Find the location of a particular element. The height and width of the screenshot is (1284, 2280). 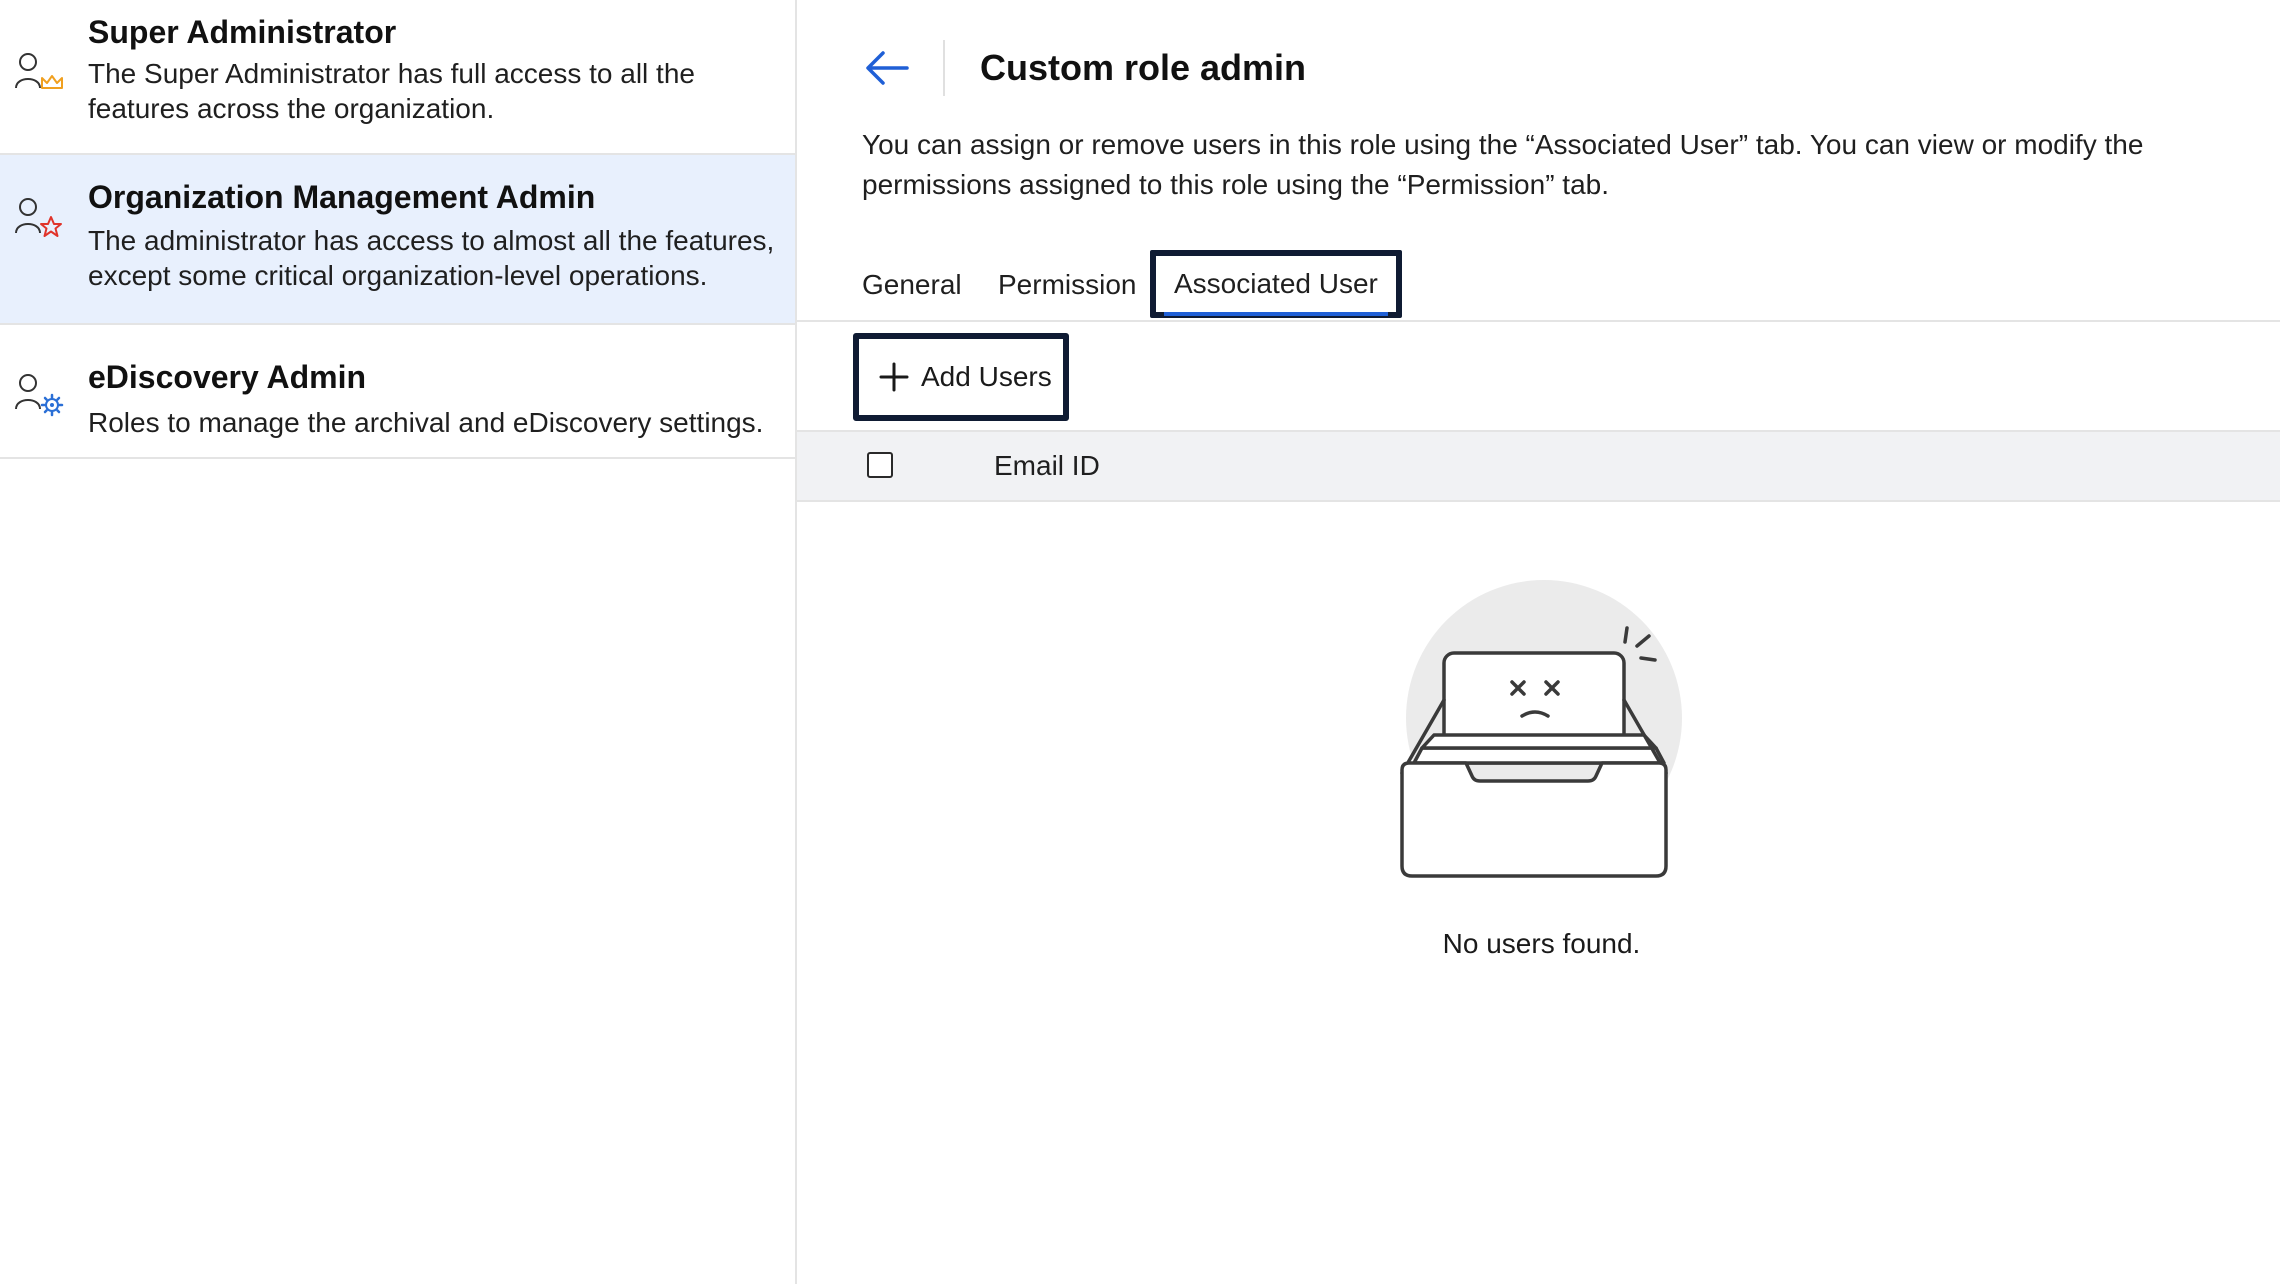

user-gear-icon is located at coordinates (39, 395).